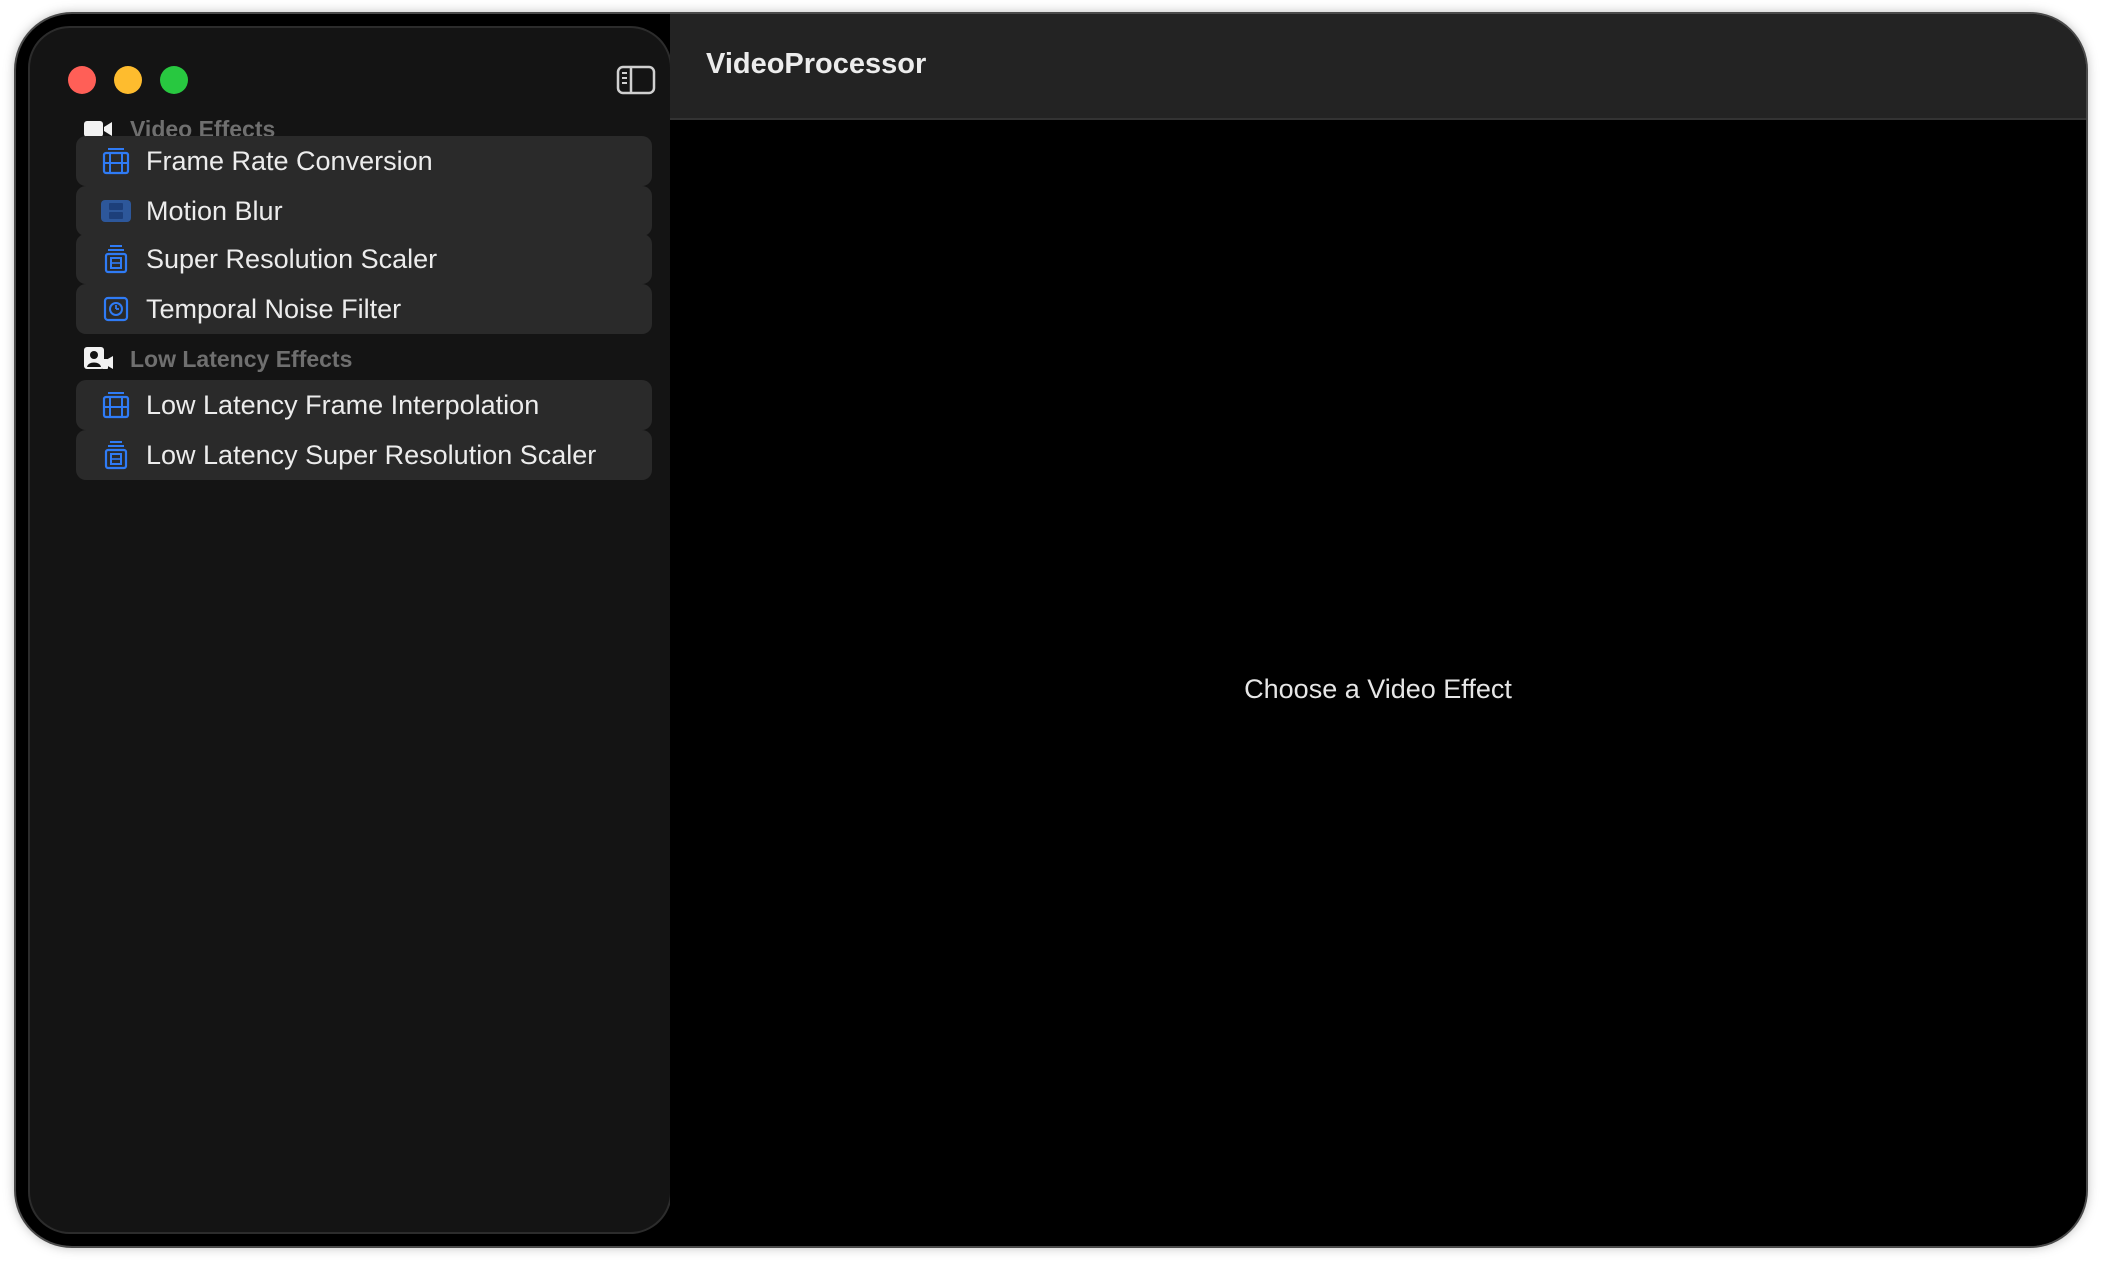  What do you see at coordinates (82, 80) in the screenshot?
I see `close-window-button` at bounding box center [82, 80].